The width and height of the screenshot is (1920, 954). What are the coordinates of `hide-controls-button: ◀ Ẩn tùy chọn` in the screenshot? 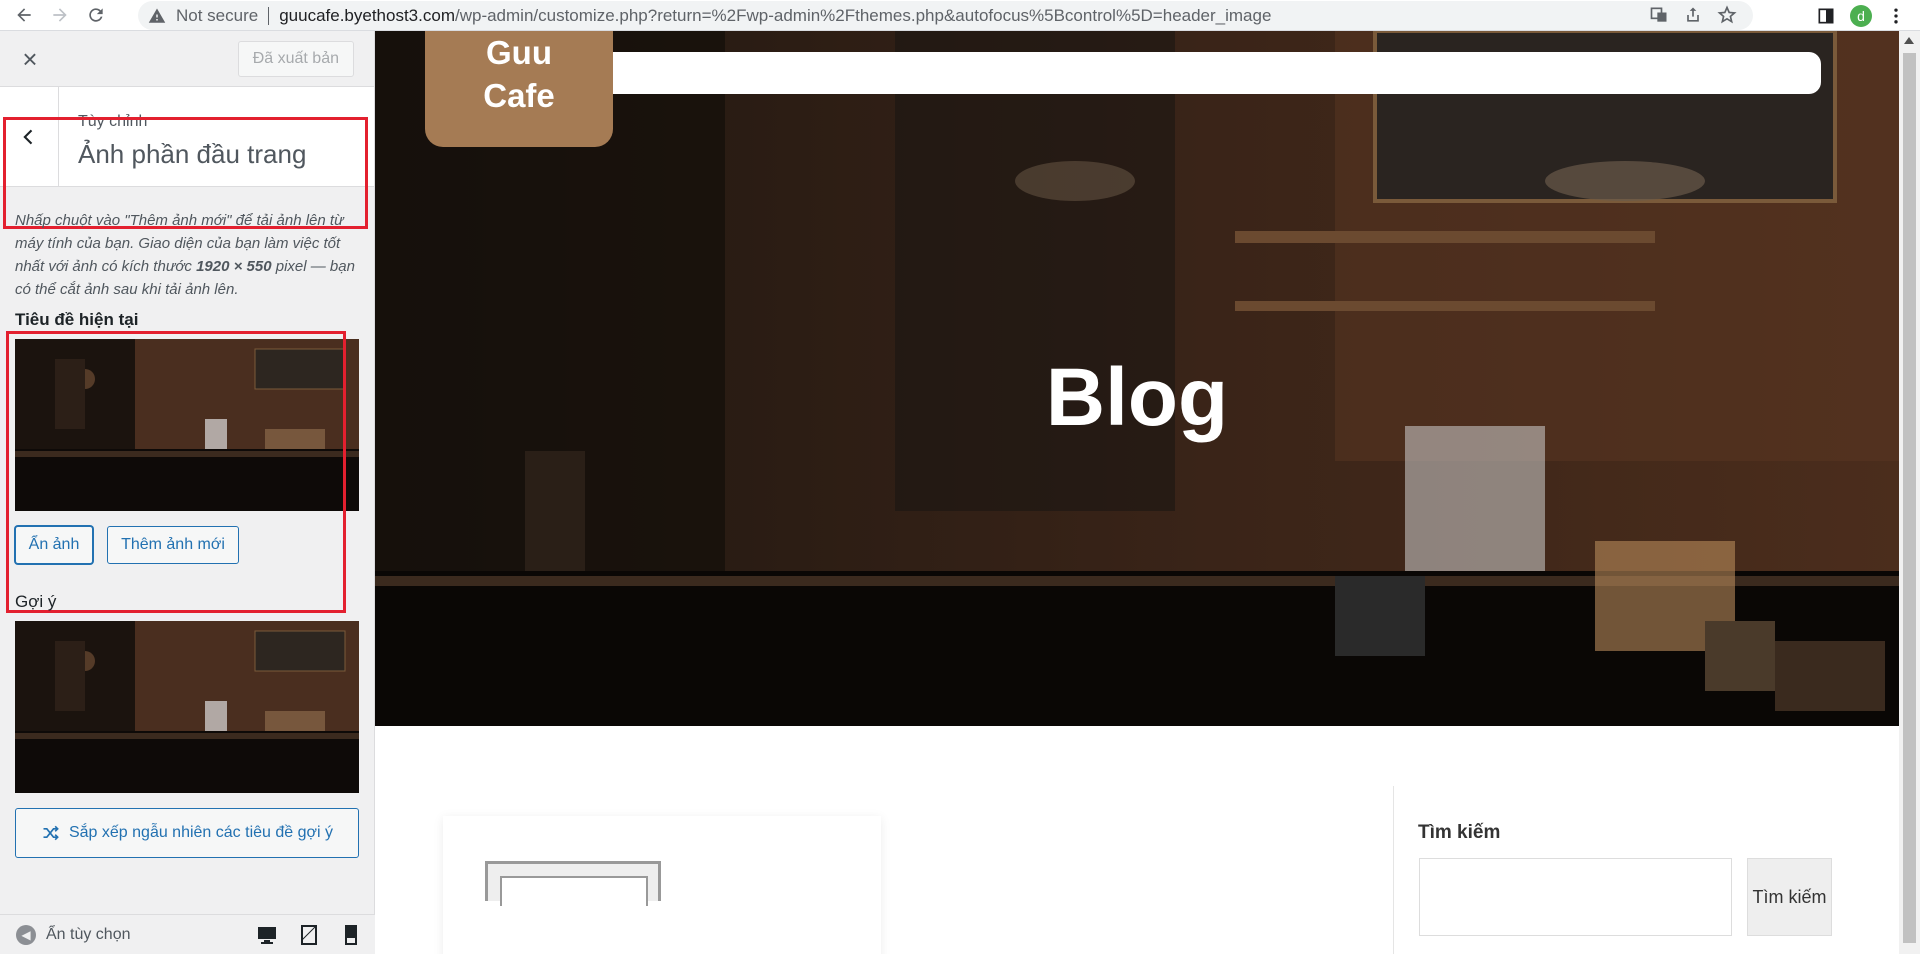 It's located at (73, 934).